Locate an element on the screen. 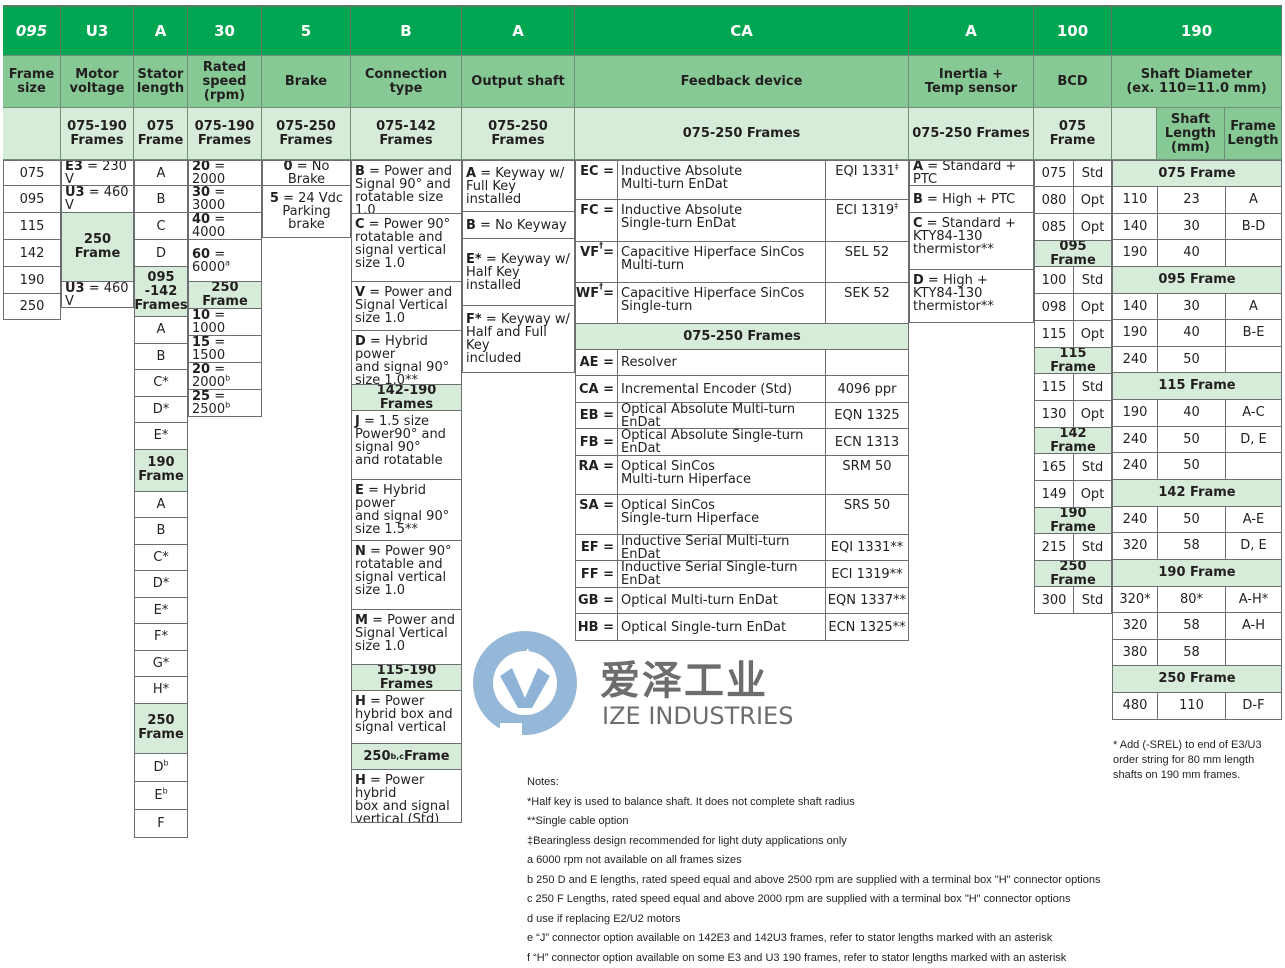  feedback-code: FF = is located at coordinates (597, 574).